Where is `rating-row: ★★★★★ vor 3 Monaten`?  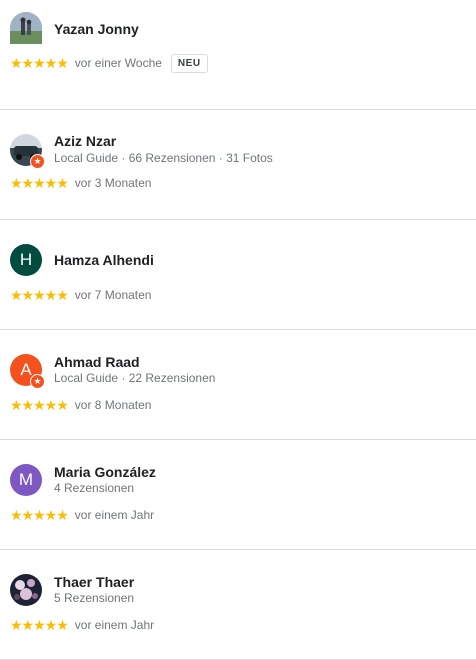 rating-row: ★★★★★ vor 3 Monaten is located at coordinates (80, 183).